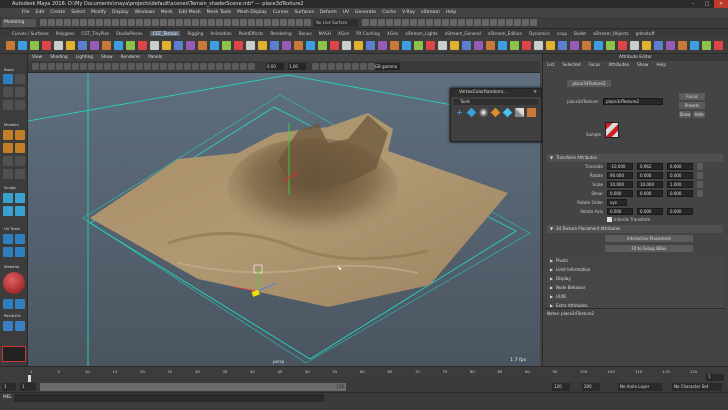 Image resolution: width=728 pixels, height=410 pixels. Describe the element at coordinates (699, 114) in the screenshot. I see `hide-button: Hide` at that location.